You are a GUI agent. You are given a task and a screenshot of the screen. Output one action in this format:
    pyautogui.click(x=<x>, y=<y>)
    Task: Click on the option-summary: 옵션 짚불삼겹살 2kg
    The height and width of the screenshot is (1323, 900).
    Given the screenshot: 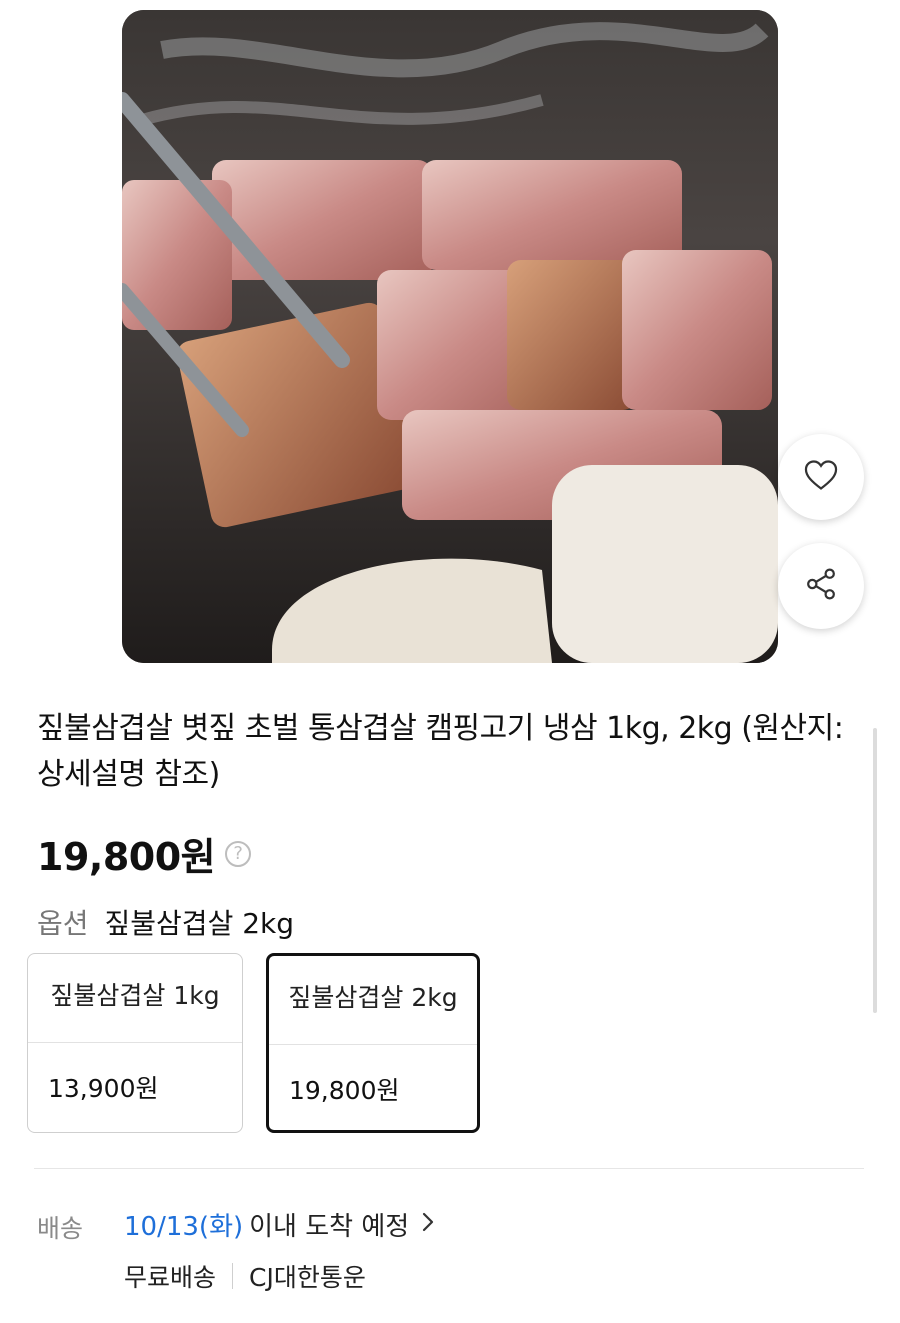 What is the action you would take?
    pyautogui.click(x=165, y=922)
    